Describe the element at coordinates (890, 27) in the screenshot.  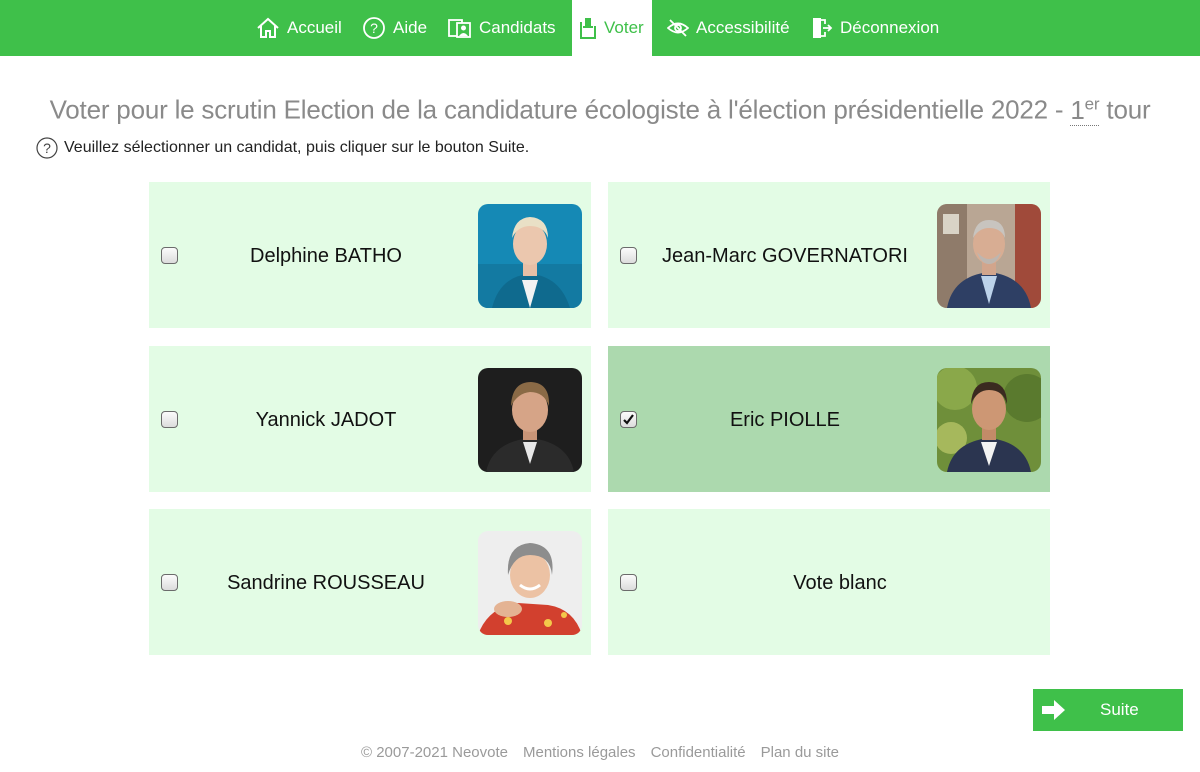
I see `nav-item-label: Déconnexion` at that location.